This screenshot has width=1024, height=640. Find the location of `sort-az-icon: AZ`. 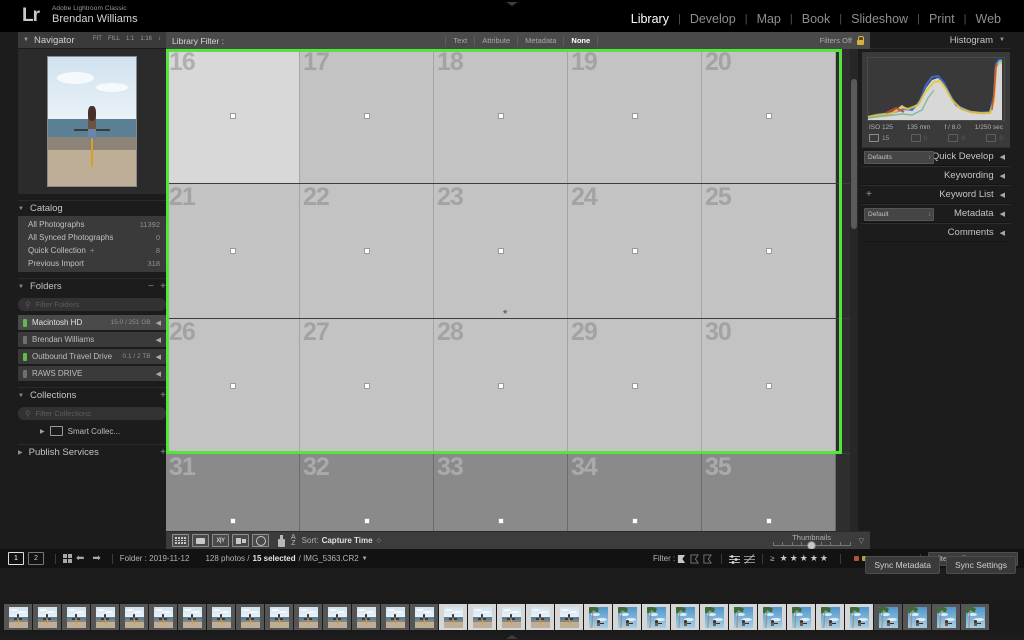

sort-az-icon: AZ is located at coordinates (293, 540).